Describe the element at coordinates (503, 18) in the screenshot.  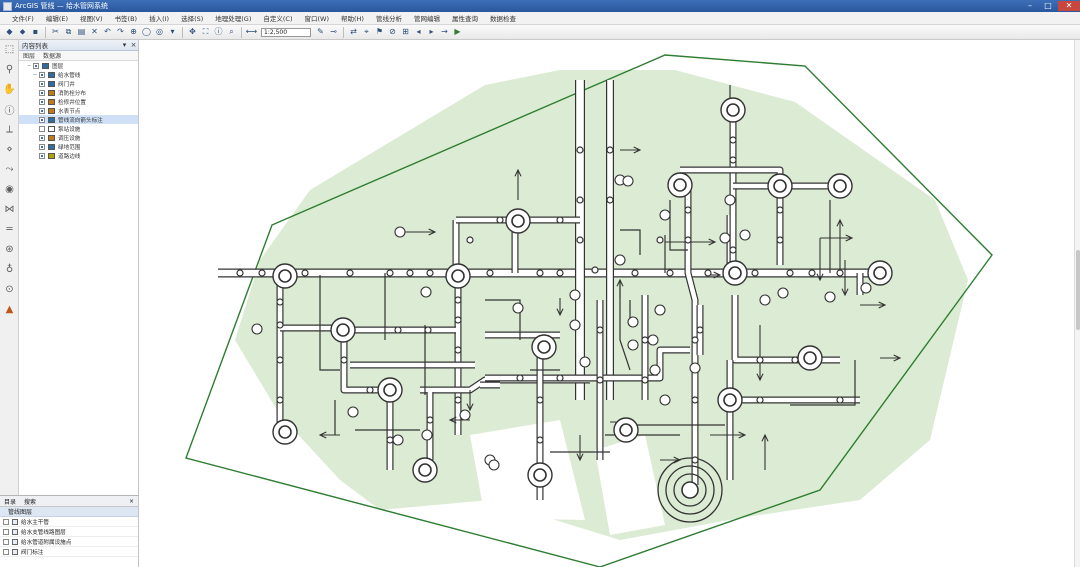
I see `menu-data-check: 数据检查` at that location.